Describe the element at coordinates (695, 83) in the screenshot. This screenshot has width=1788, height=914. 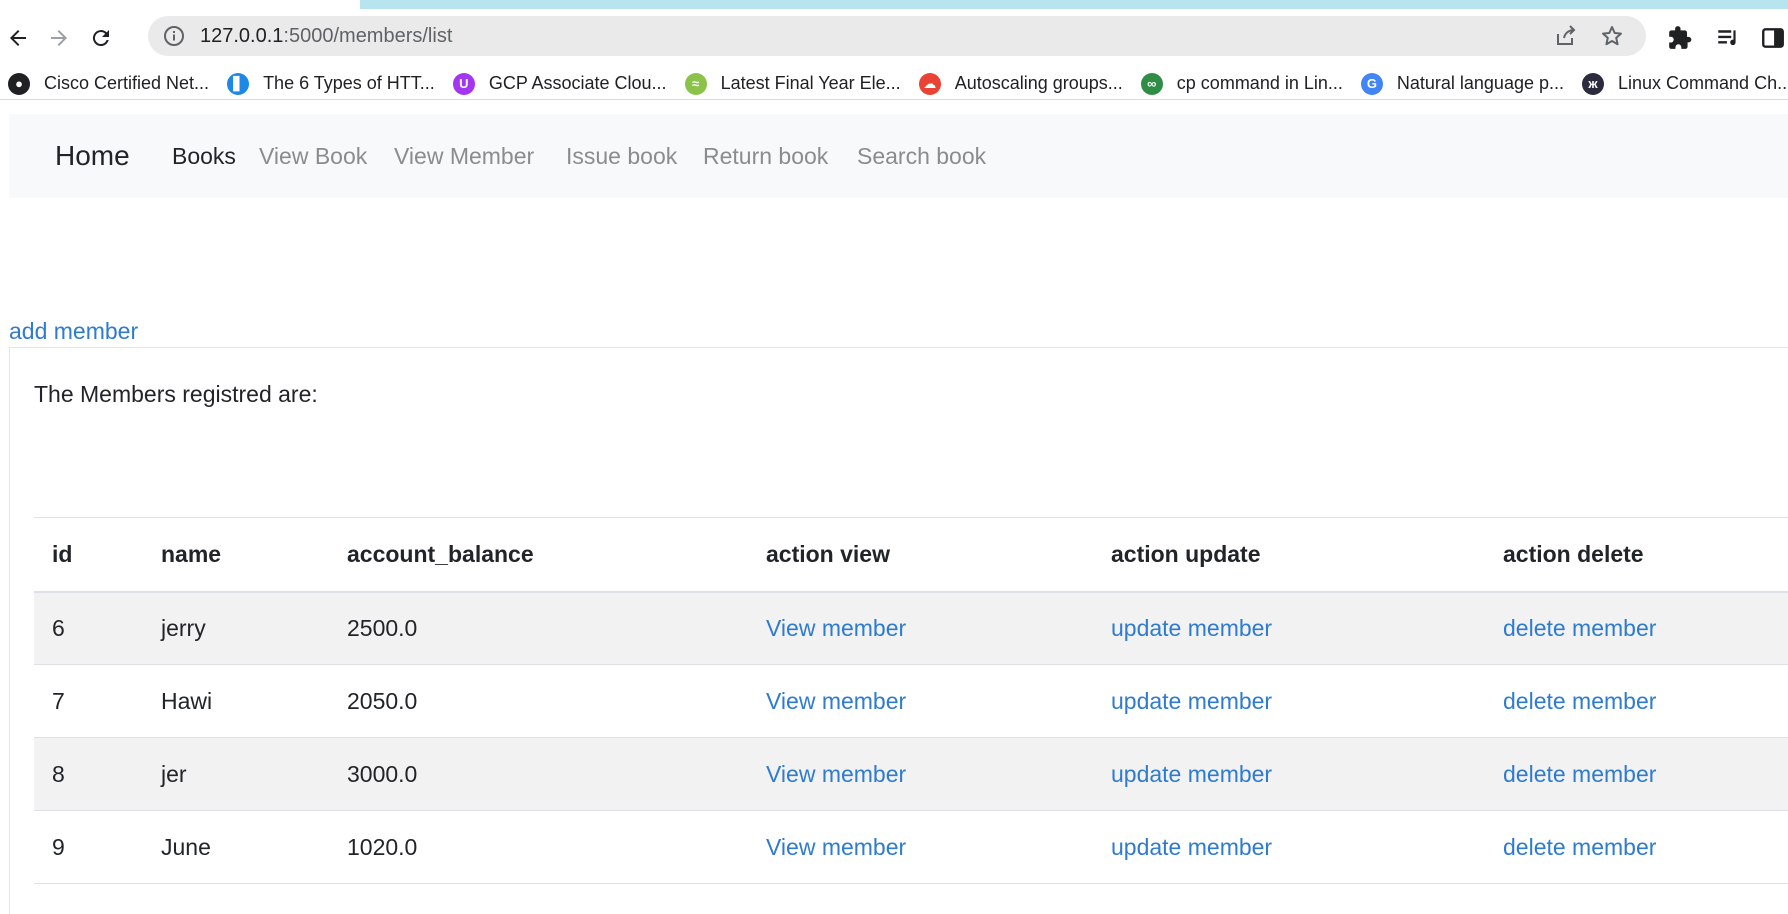
I see `leaf-icon: ≈` at that location.